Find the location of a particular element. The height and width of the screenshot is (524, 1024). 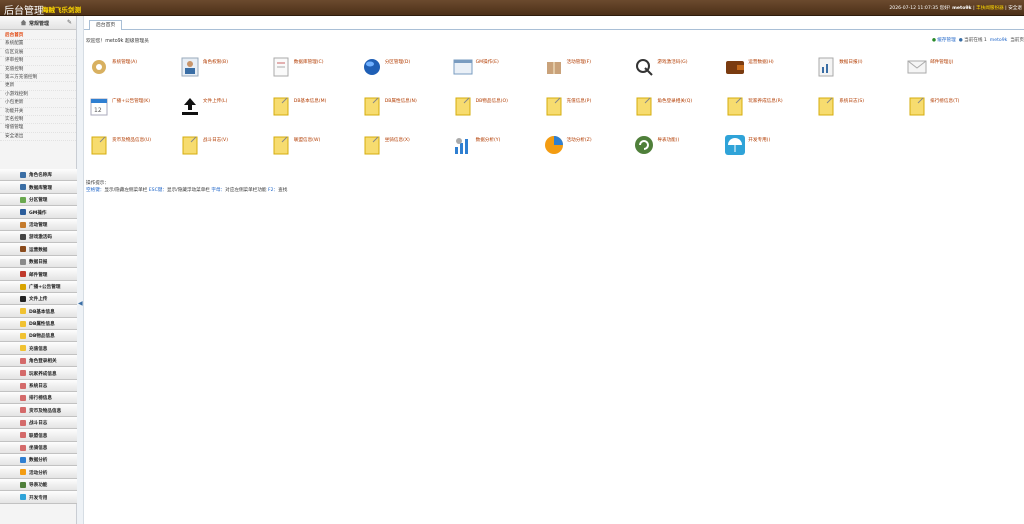

sidebar-link: 第三方充值控制 is located at coordinates (38, 78).